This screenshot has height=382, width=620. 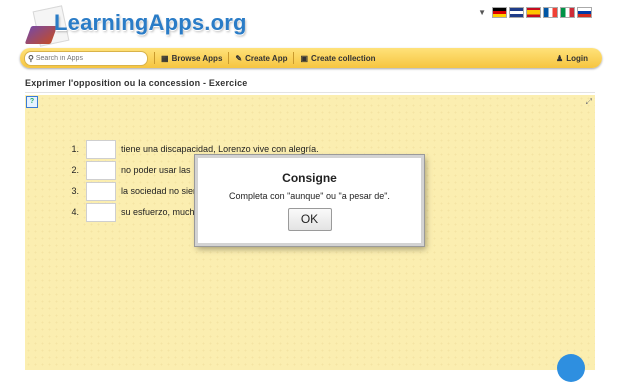 I want to click on fullscreen-icon: ⤢, so click(x=589, y=102).